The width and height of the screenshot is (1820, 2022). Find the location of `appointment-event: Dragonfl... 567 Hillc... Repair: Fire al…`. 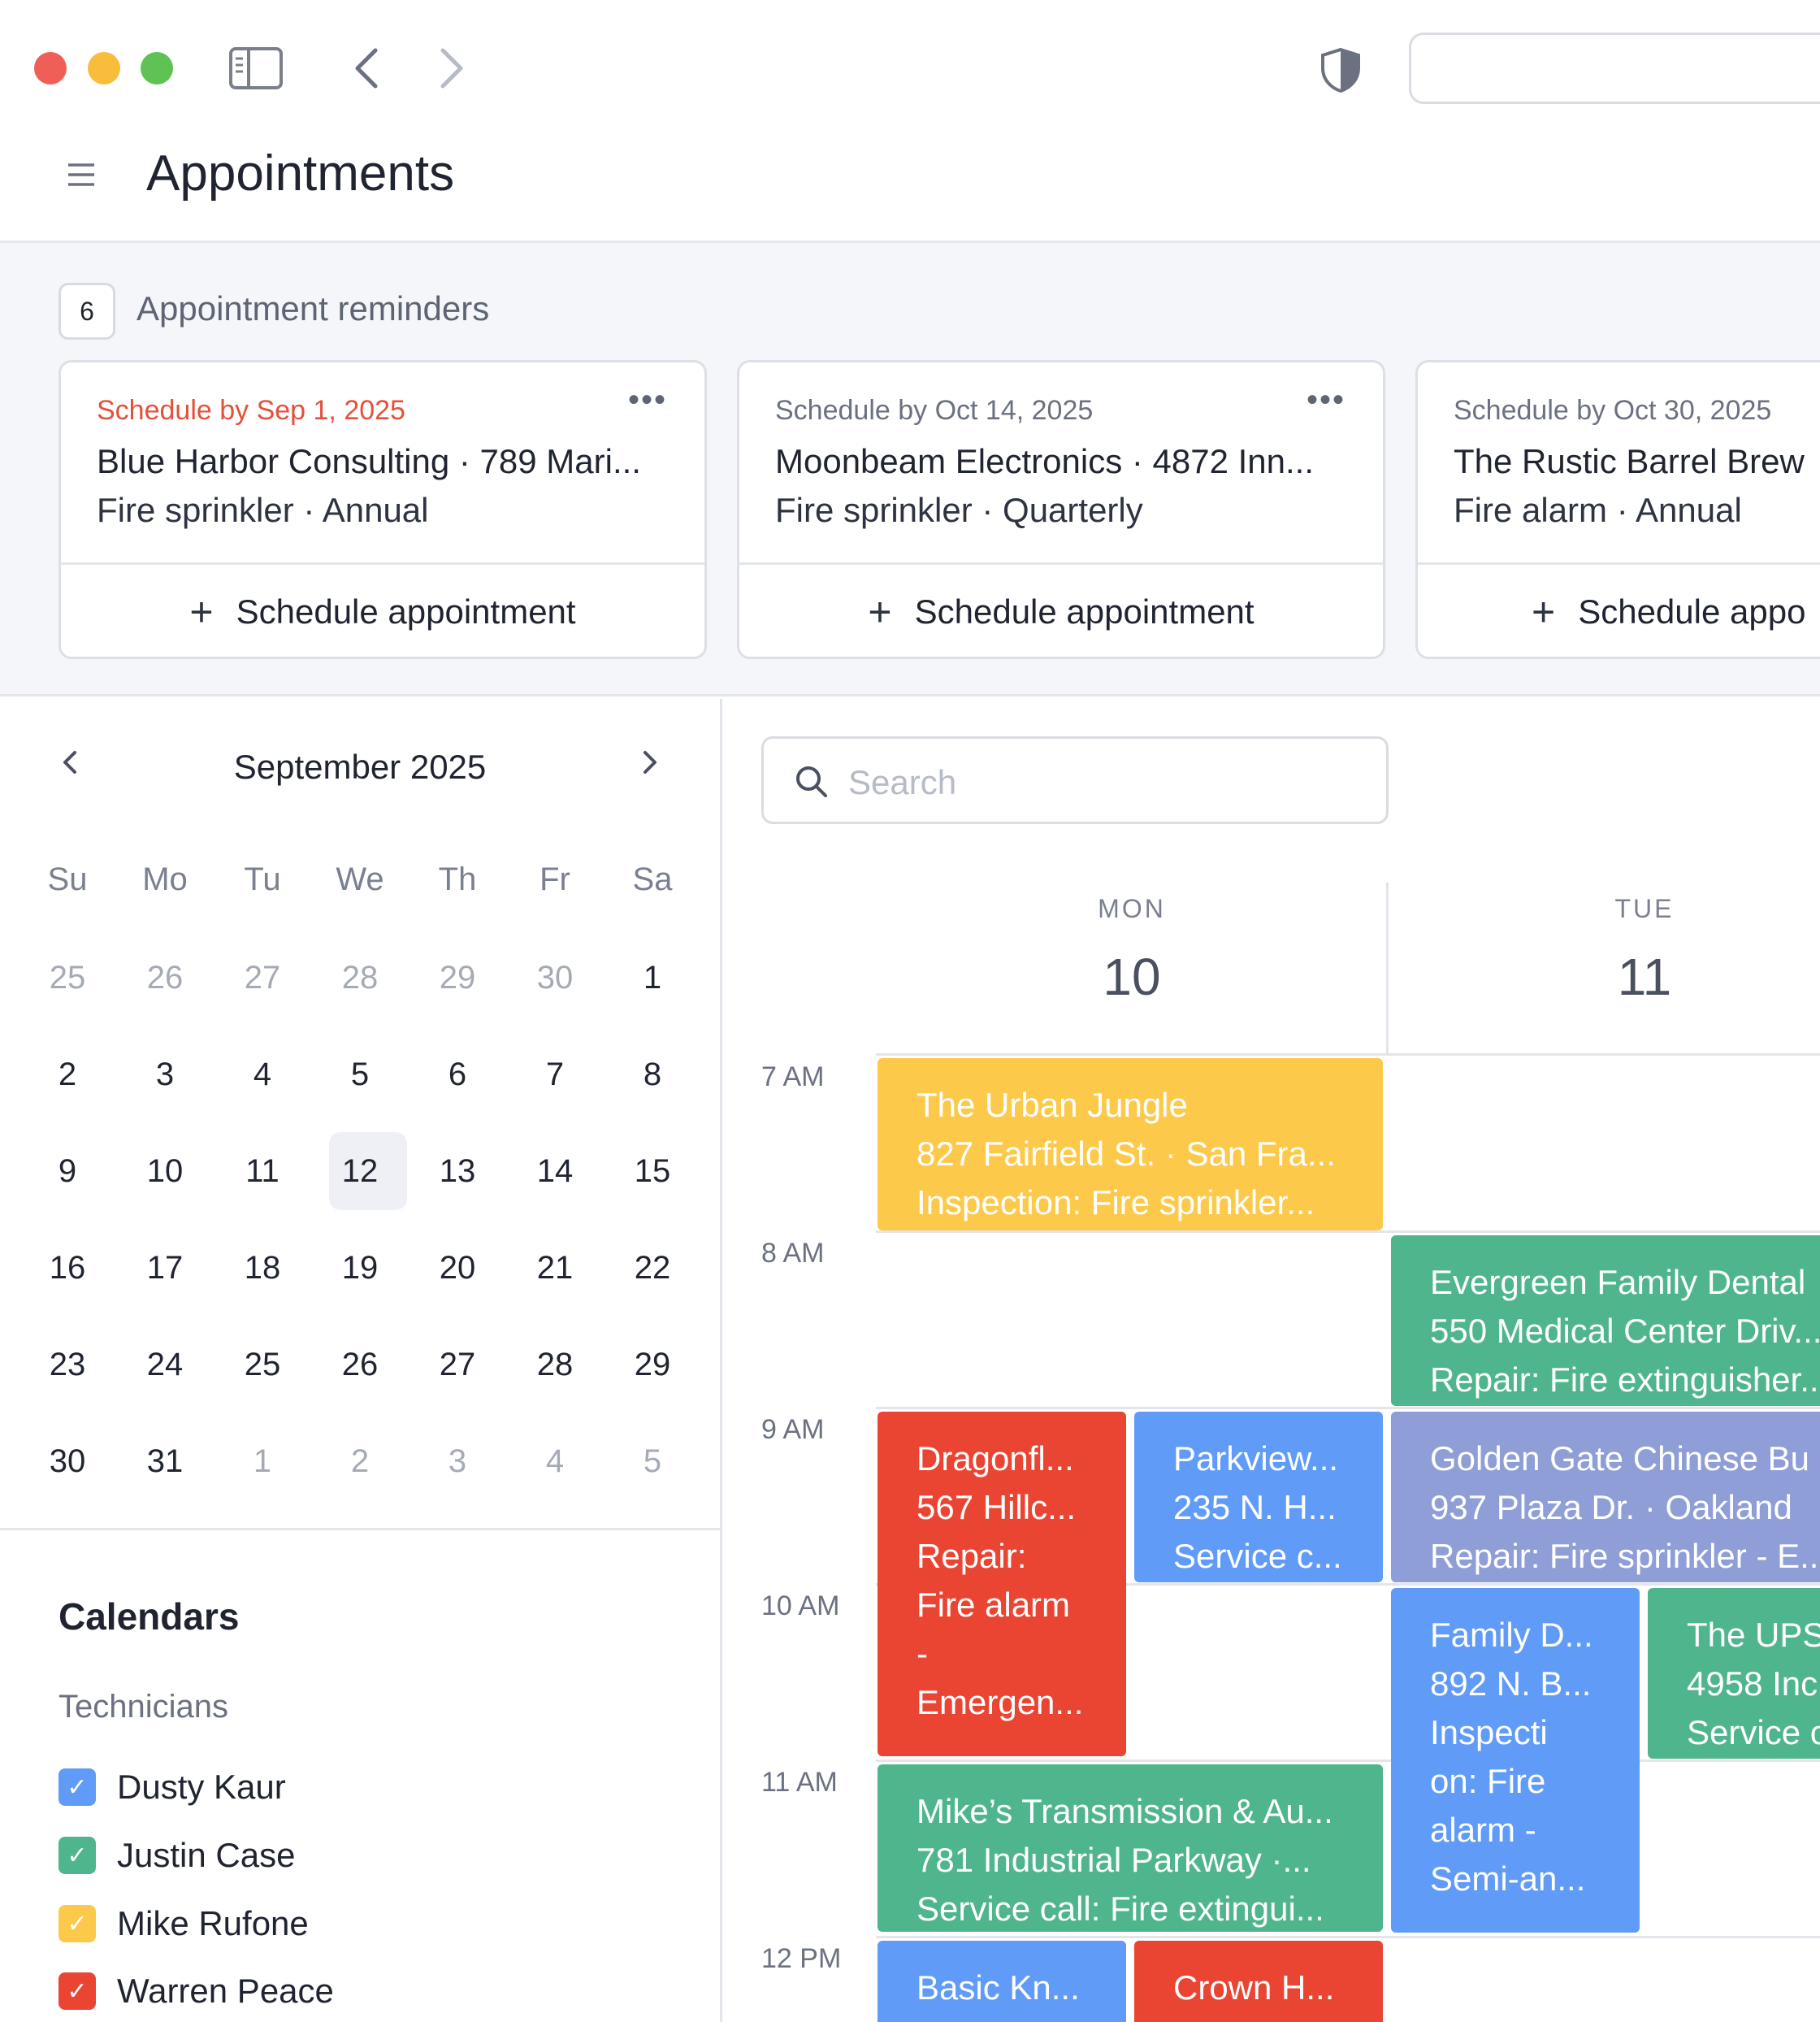

appointment-event: Dragonfl... 567 Hillc... Repair: Fire al… is located at coordinates (1002, 1584).